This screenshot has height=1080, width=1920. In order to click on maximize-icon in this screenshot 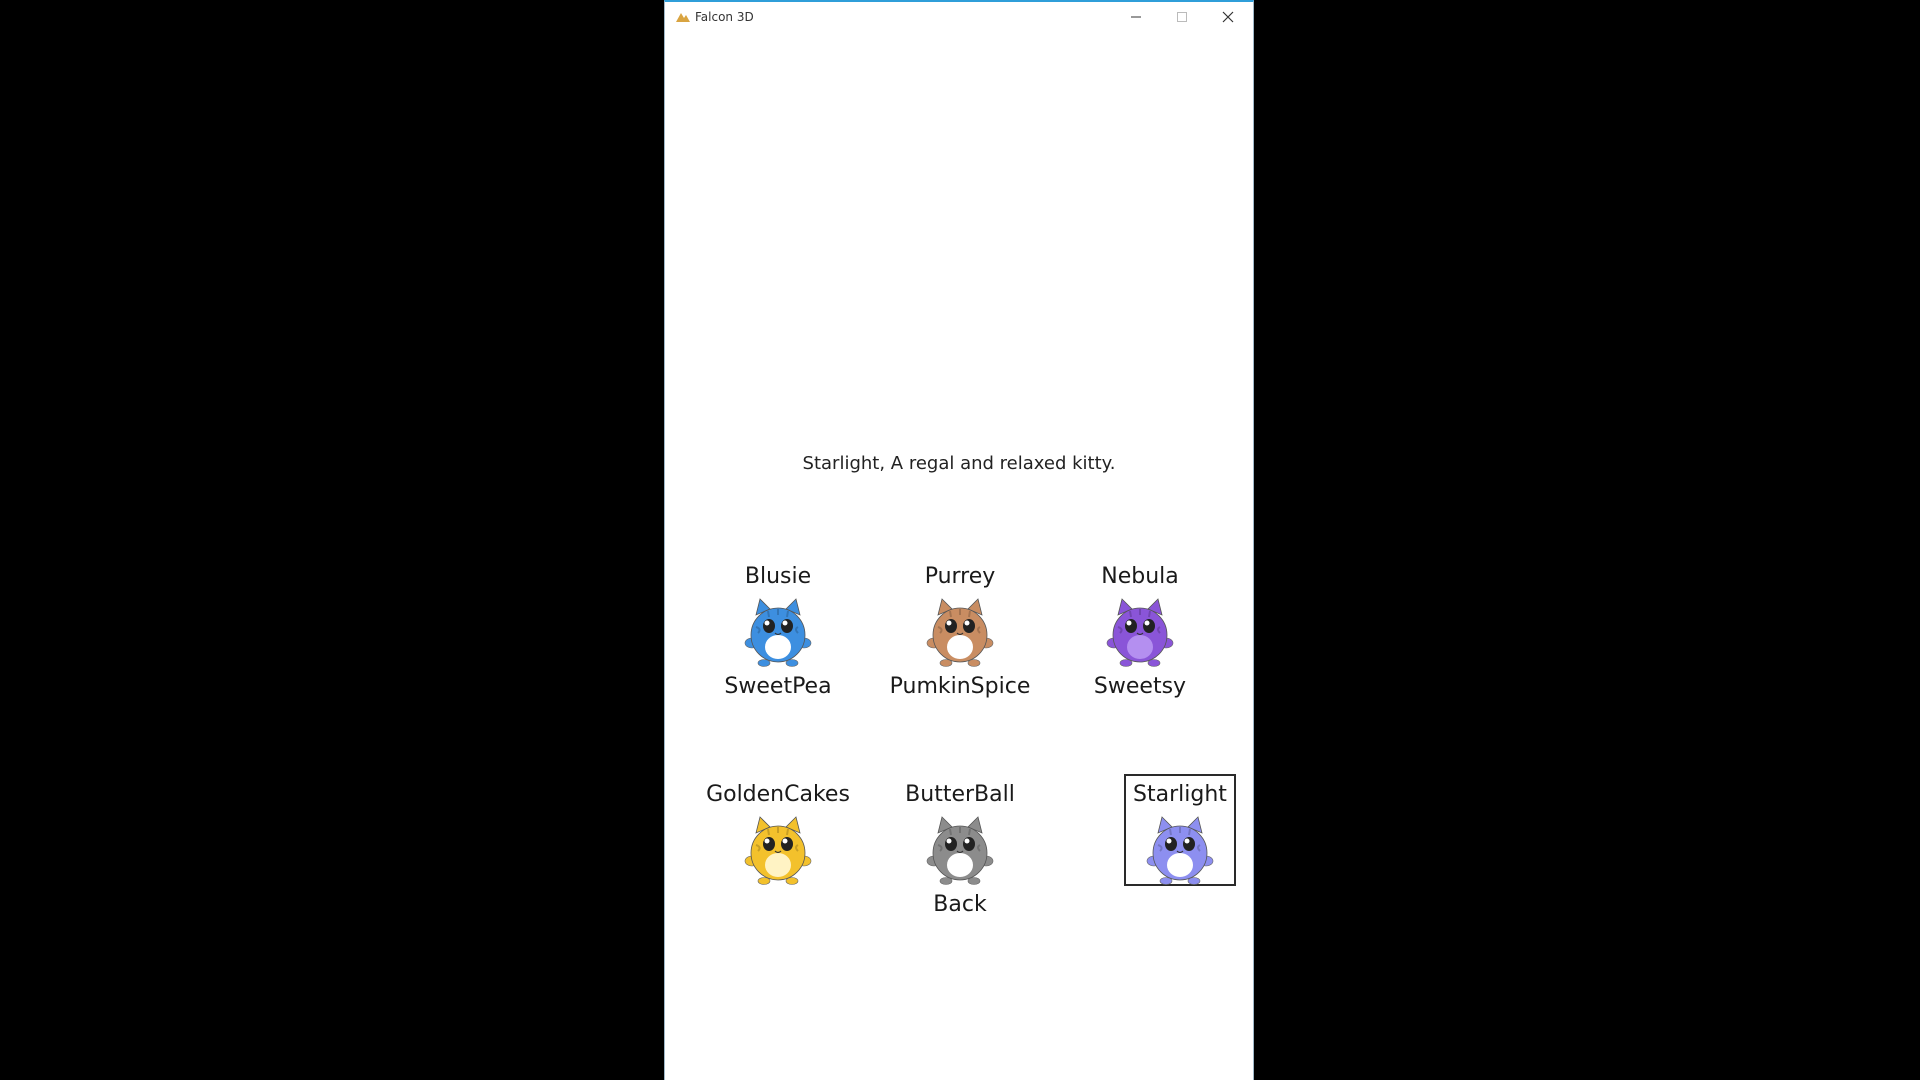, I will do `click(1182, 17)`.